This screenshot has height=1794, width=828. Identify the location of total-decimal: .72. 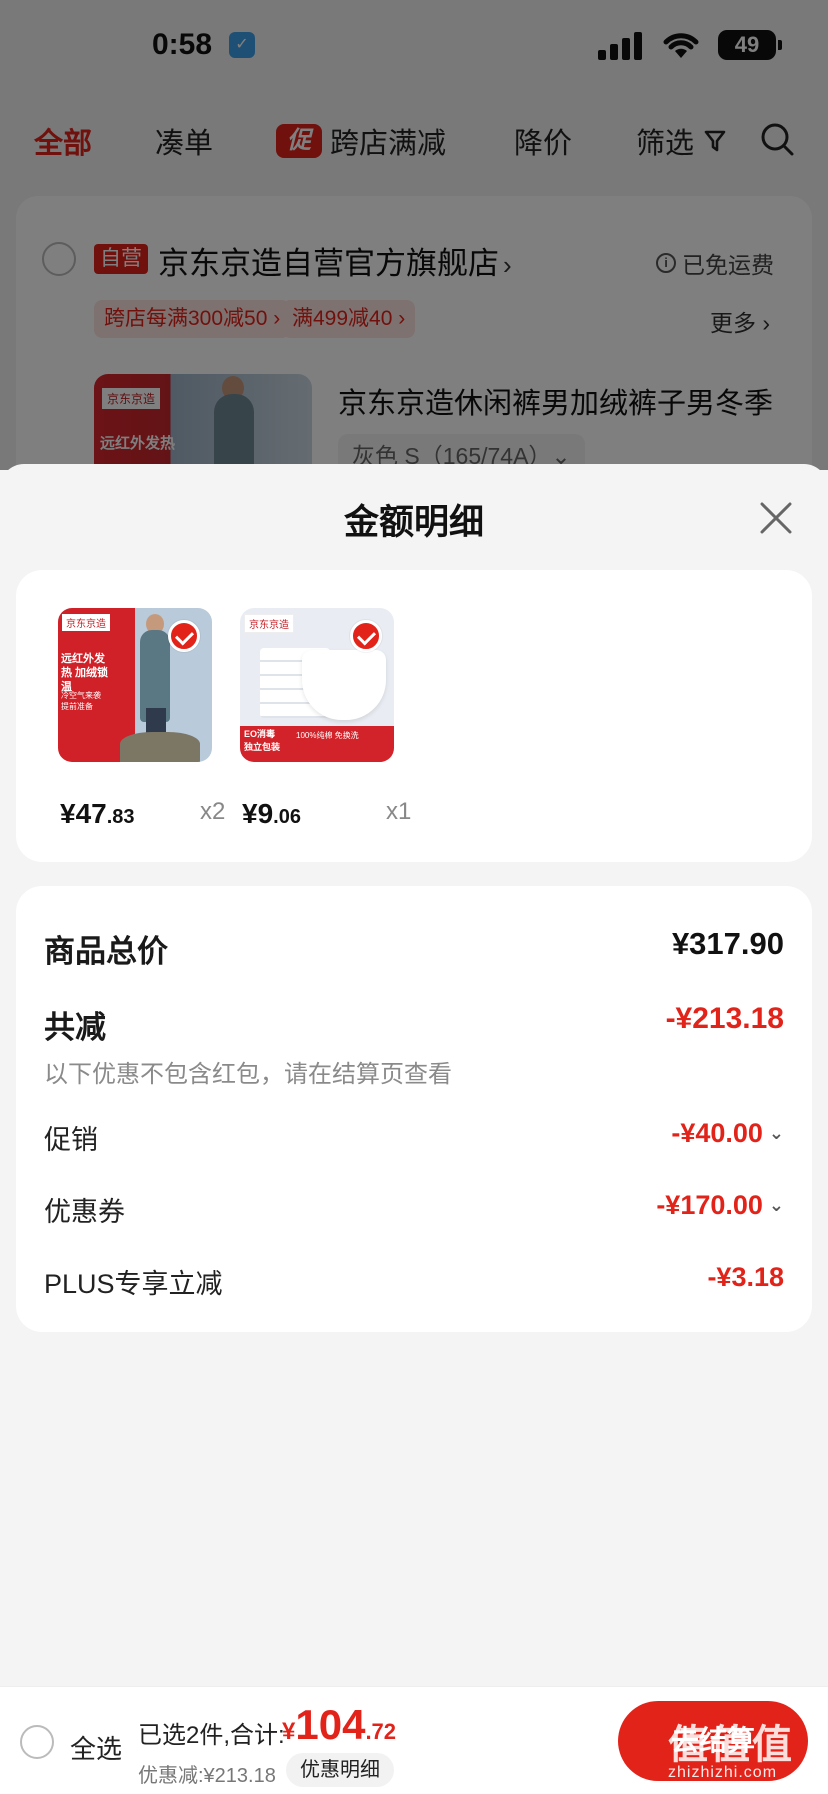
(381, 1731).